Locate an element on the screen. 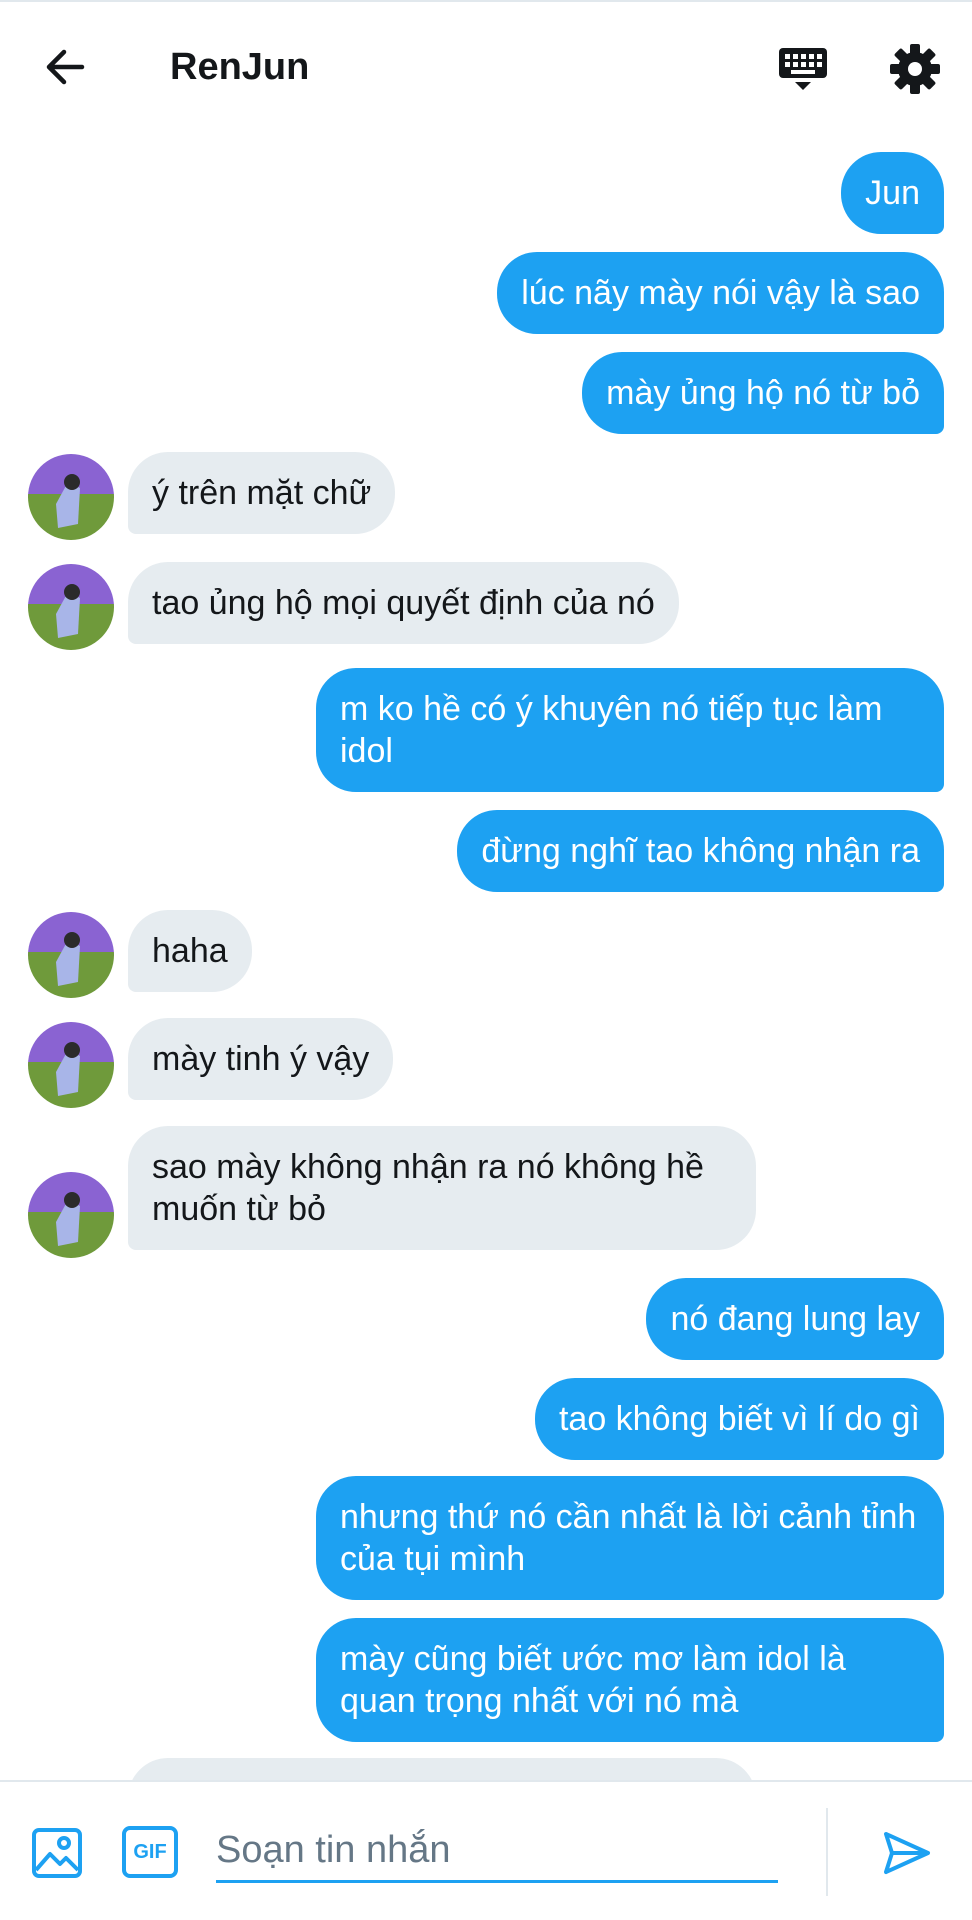 The image size is (972, 1920). message-bubble-out: lúc nãy mày nói vậy là sao is located at coordinates (720, 293).